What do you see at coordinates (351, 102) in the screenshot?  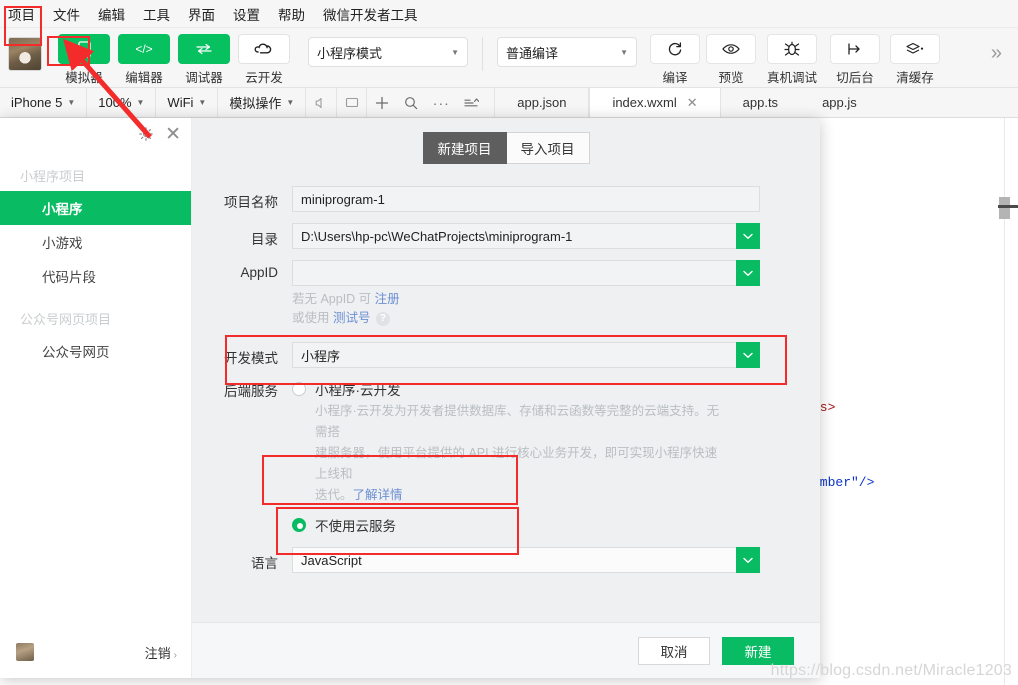 I see `screen-icon` at bounding box center [351, 102].